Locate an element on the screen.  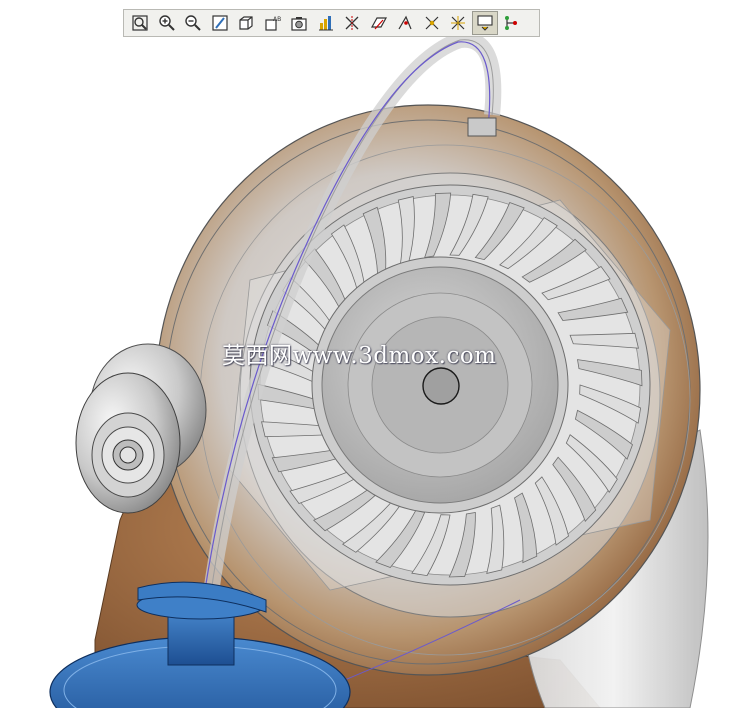
view-toolbar: AB is located at coordinates (331, 23).